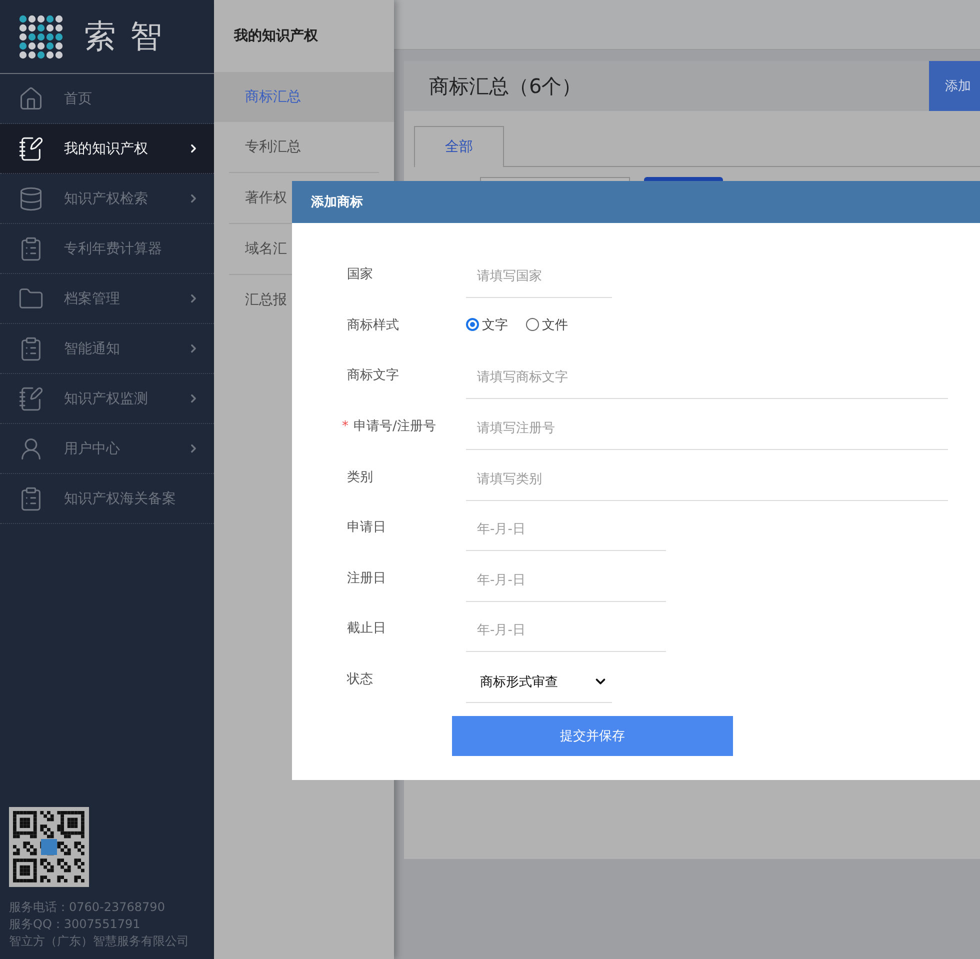 The height and width of the screenshot is (959, 980). I want to click on radio-checked-icon, so click(472, 325).